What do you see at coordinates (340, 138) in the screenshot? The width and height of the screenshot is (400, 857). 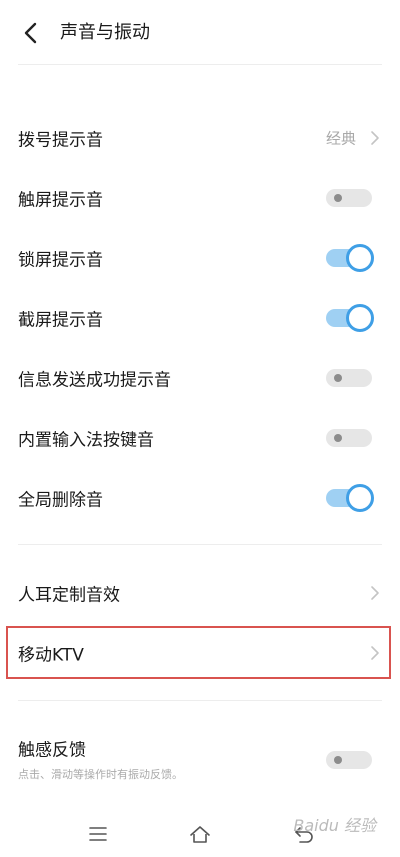 I see `setting-value: 经典` at bounding box center [340, 138].